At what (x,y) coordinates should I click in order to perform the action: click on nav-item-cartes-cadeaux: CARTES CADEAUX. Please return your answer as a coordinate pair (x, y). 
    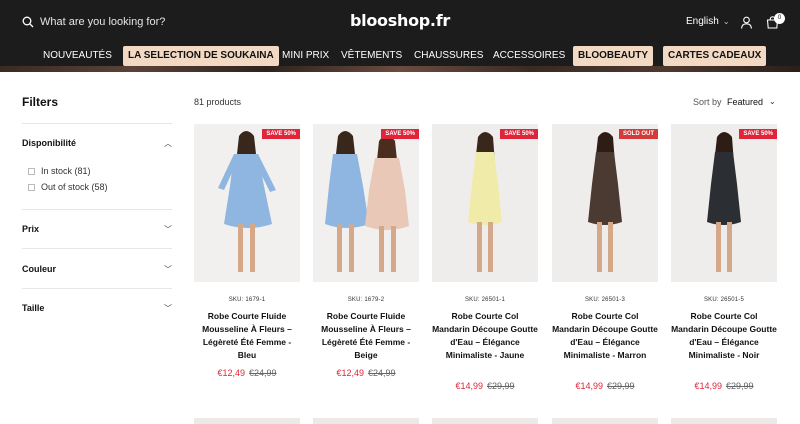
    Looking at the image, I should click on (715, 56).